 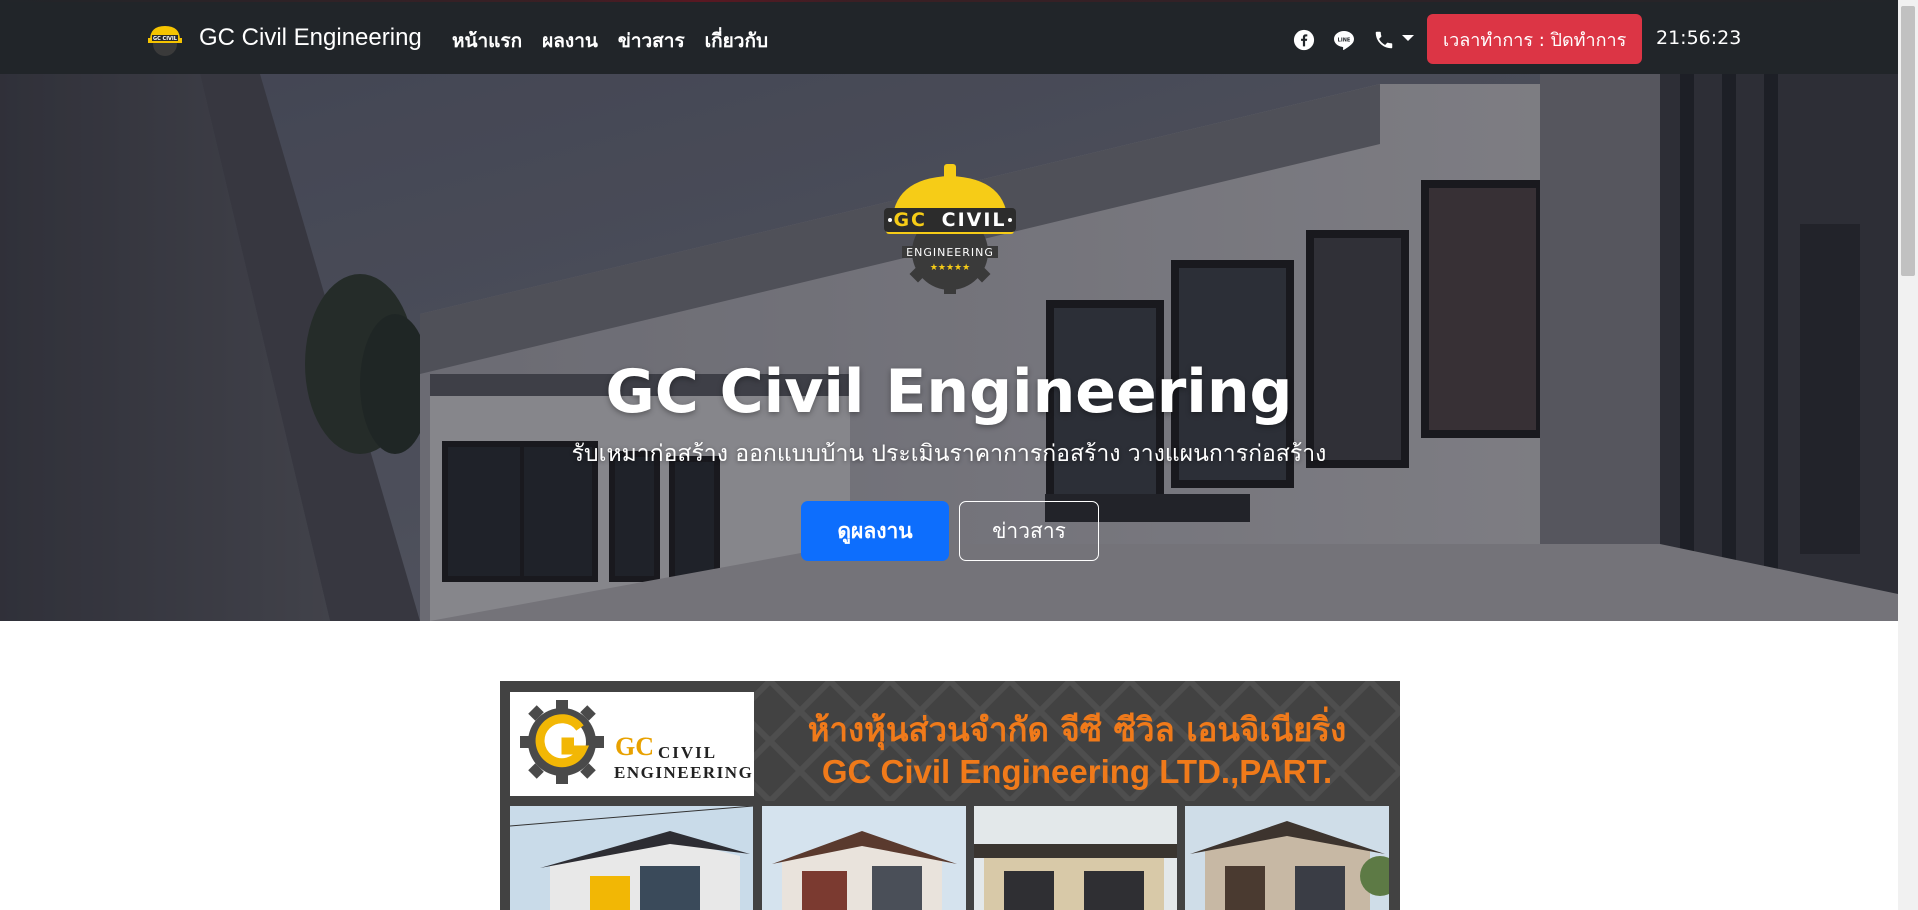 What do you see at coordinates (1535, 39) in the screenshot?
I see `business-hours-button: เวลาทำการ : ปิดทำการ` at bounding box center [1535, 39].